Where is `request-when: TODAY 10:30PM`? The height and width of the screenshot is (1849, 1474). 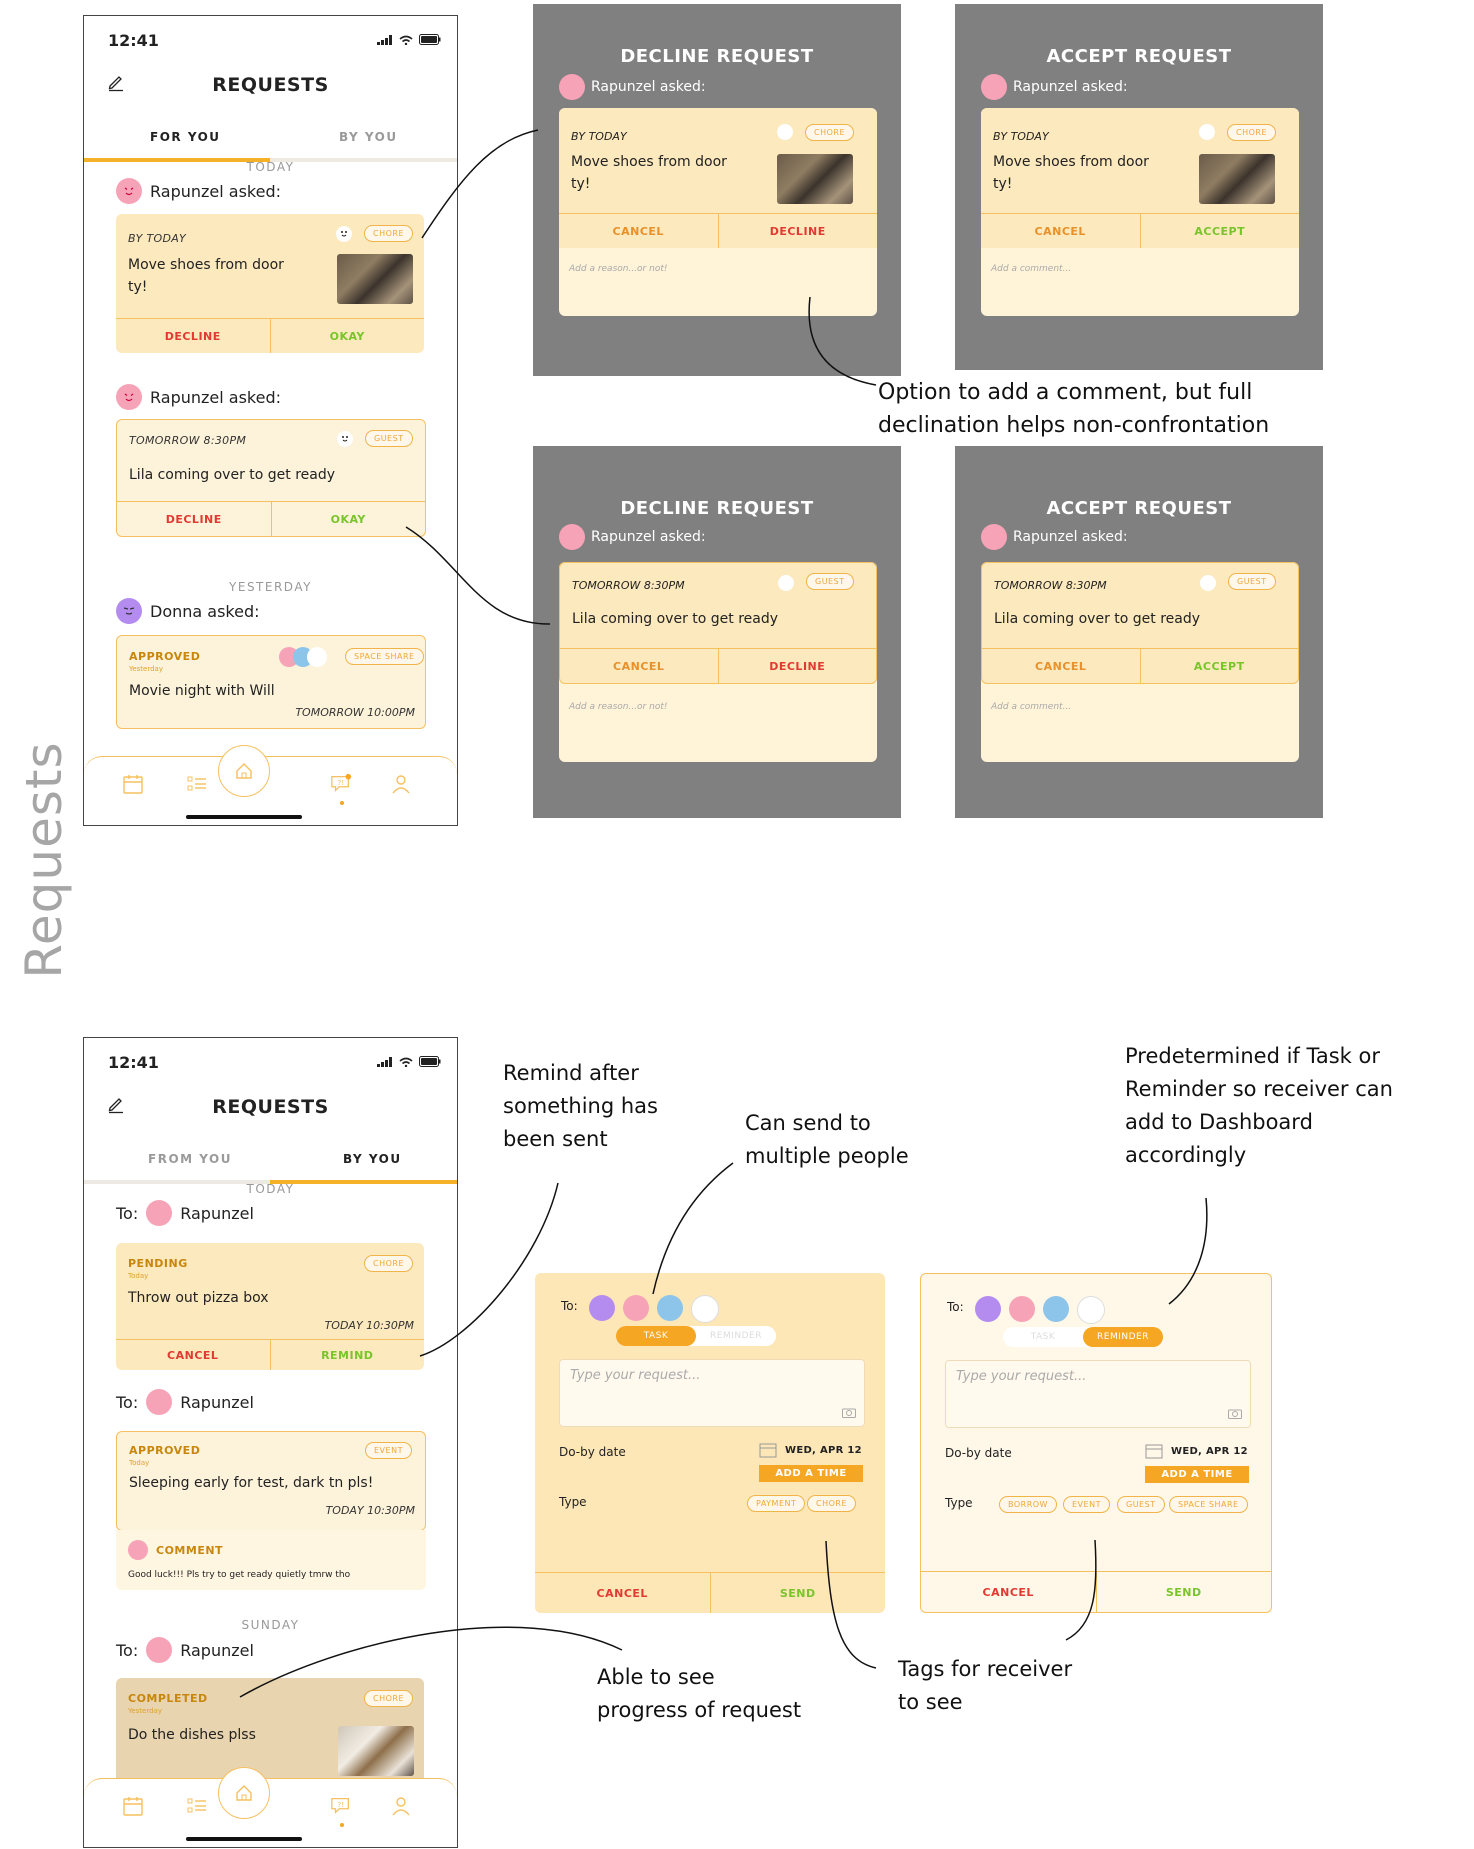 request-when: TODAY 10:30PM is located at coordinates (370, 1510).